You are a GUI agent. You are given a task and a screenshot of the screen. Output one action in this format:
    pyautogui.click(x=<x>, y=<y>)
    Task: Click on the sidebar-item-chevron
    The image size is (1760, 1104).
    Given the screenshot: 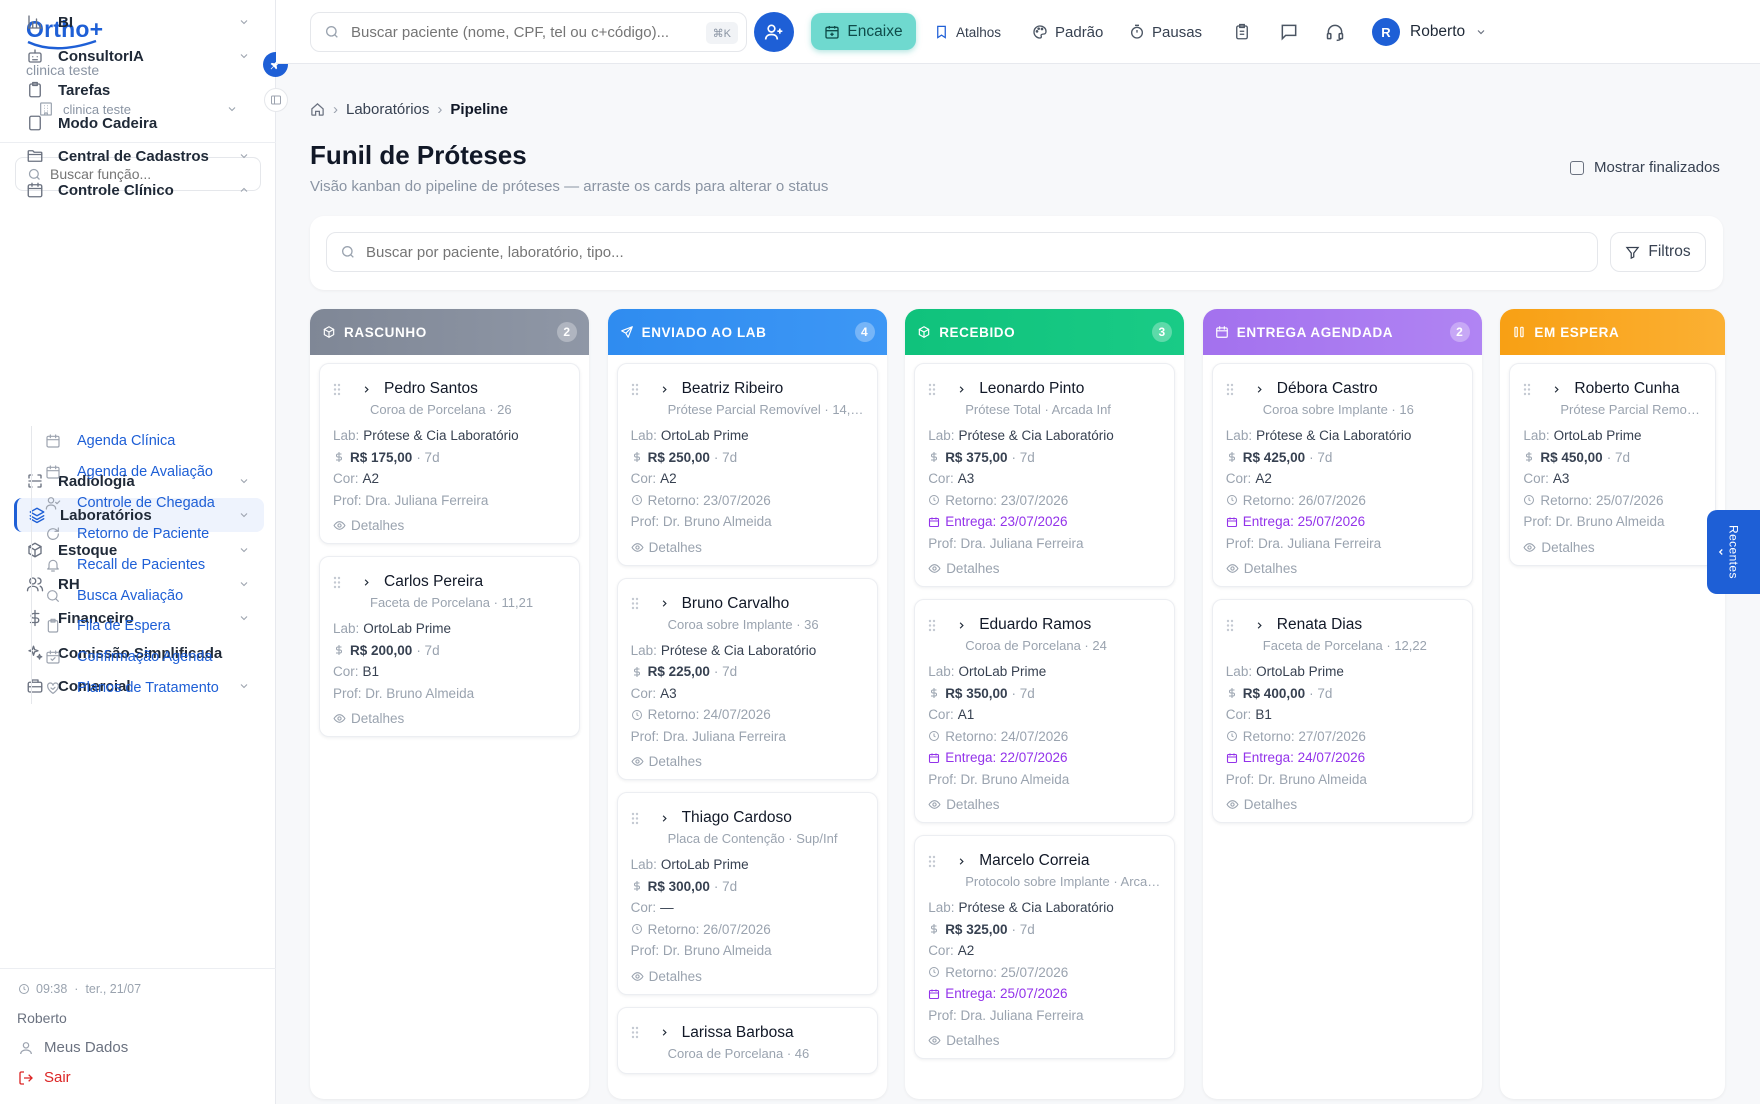 What is the action you would take?
    pyautogui.click(x=244, y=22)
    